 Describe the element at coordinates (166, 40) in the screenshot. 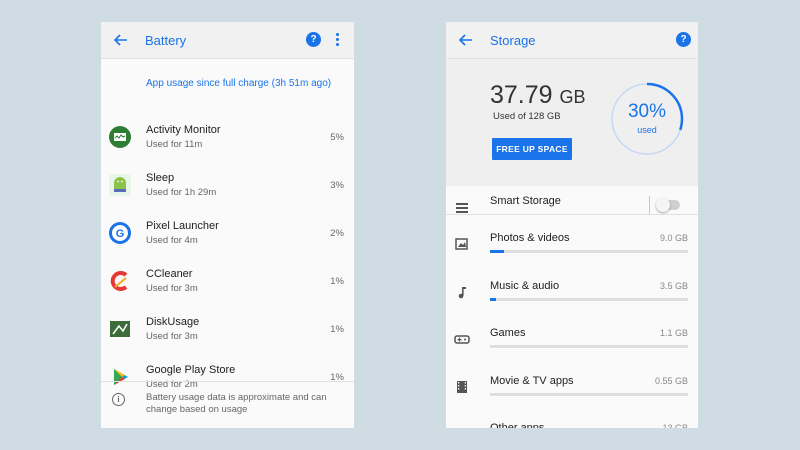

I see `page-title: Battery` at that location.